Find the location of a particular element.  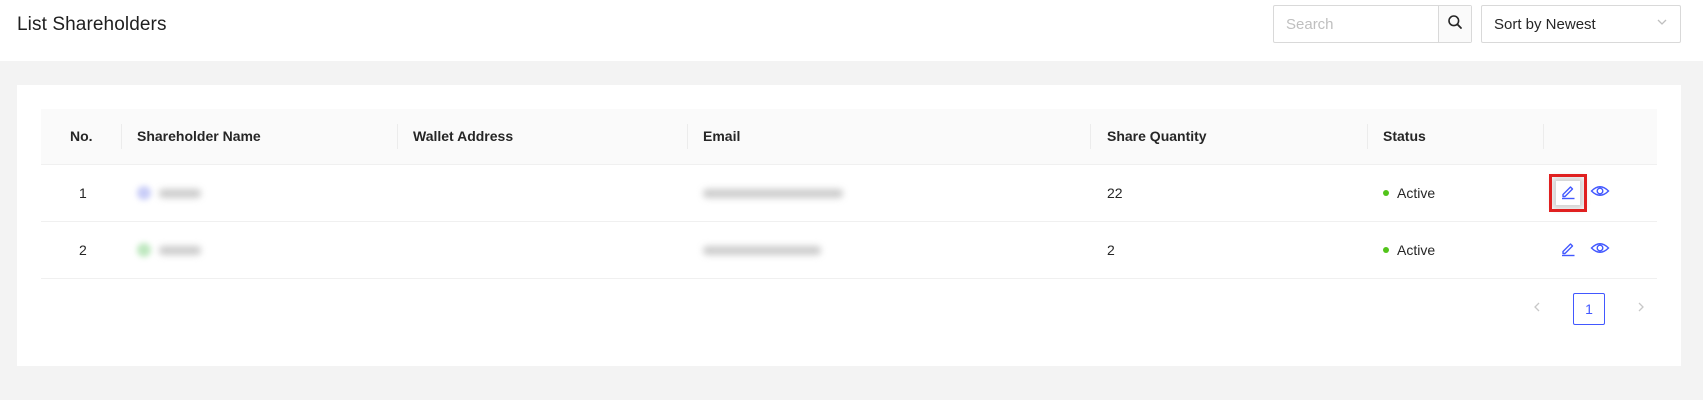

next-page-button is located at coordinates (1641, 309).